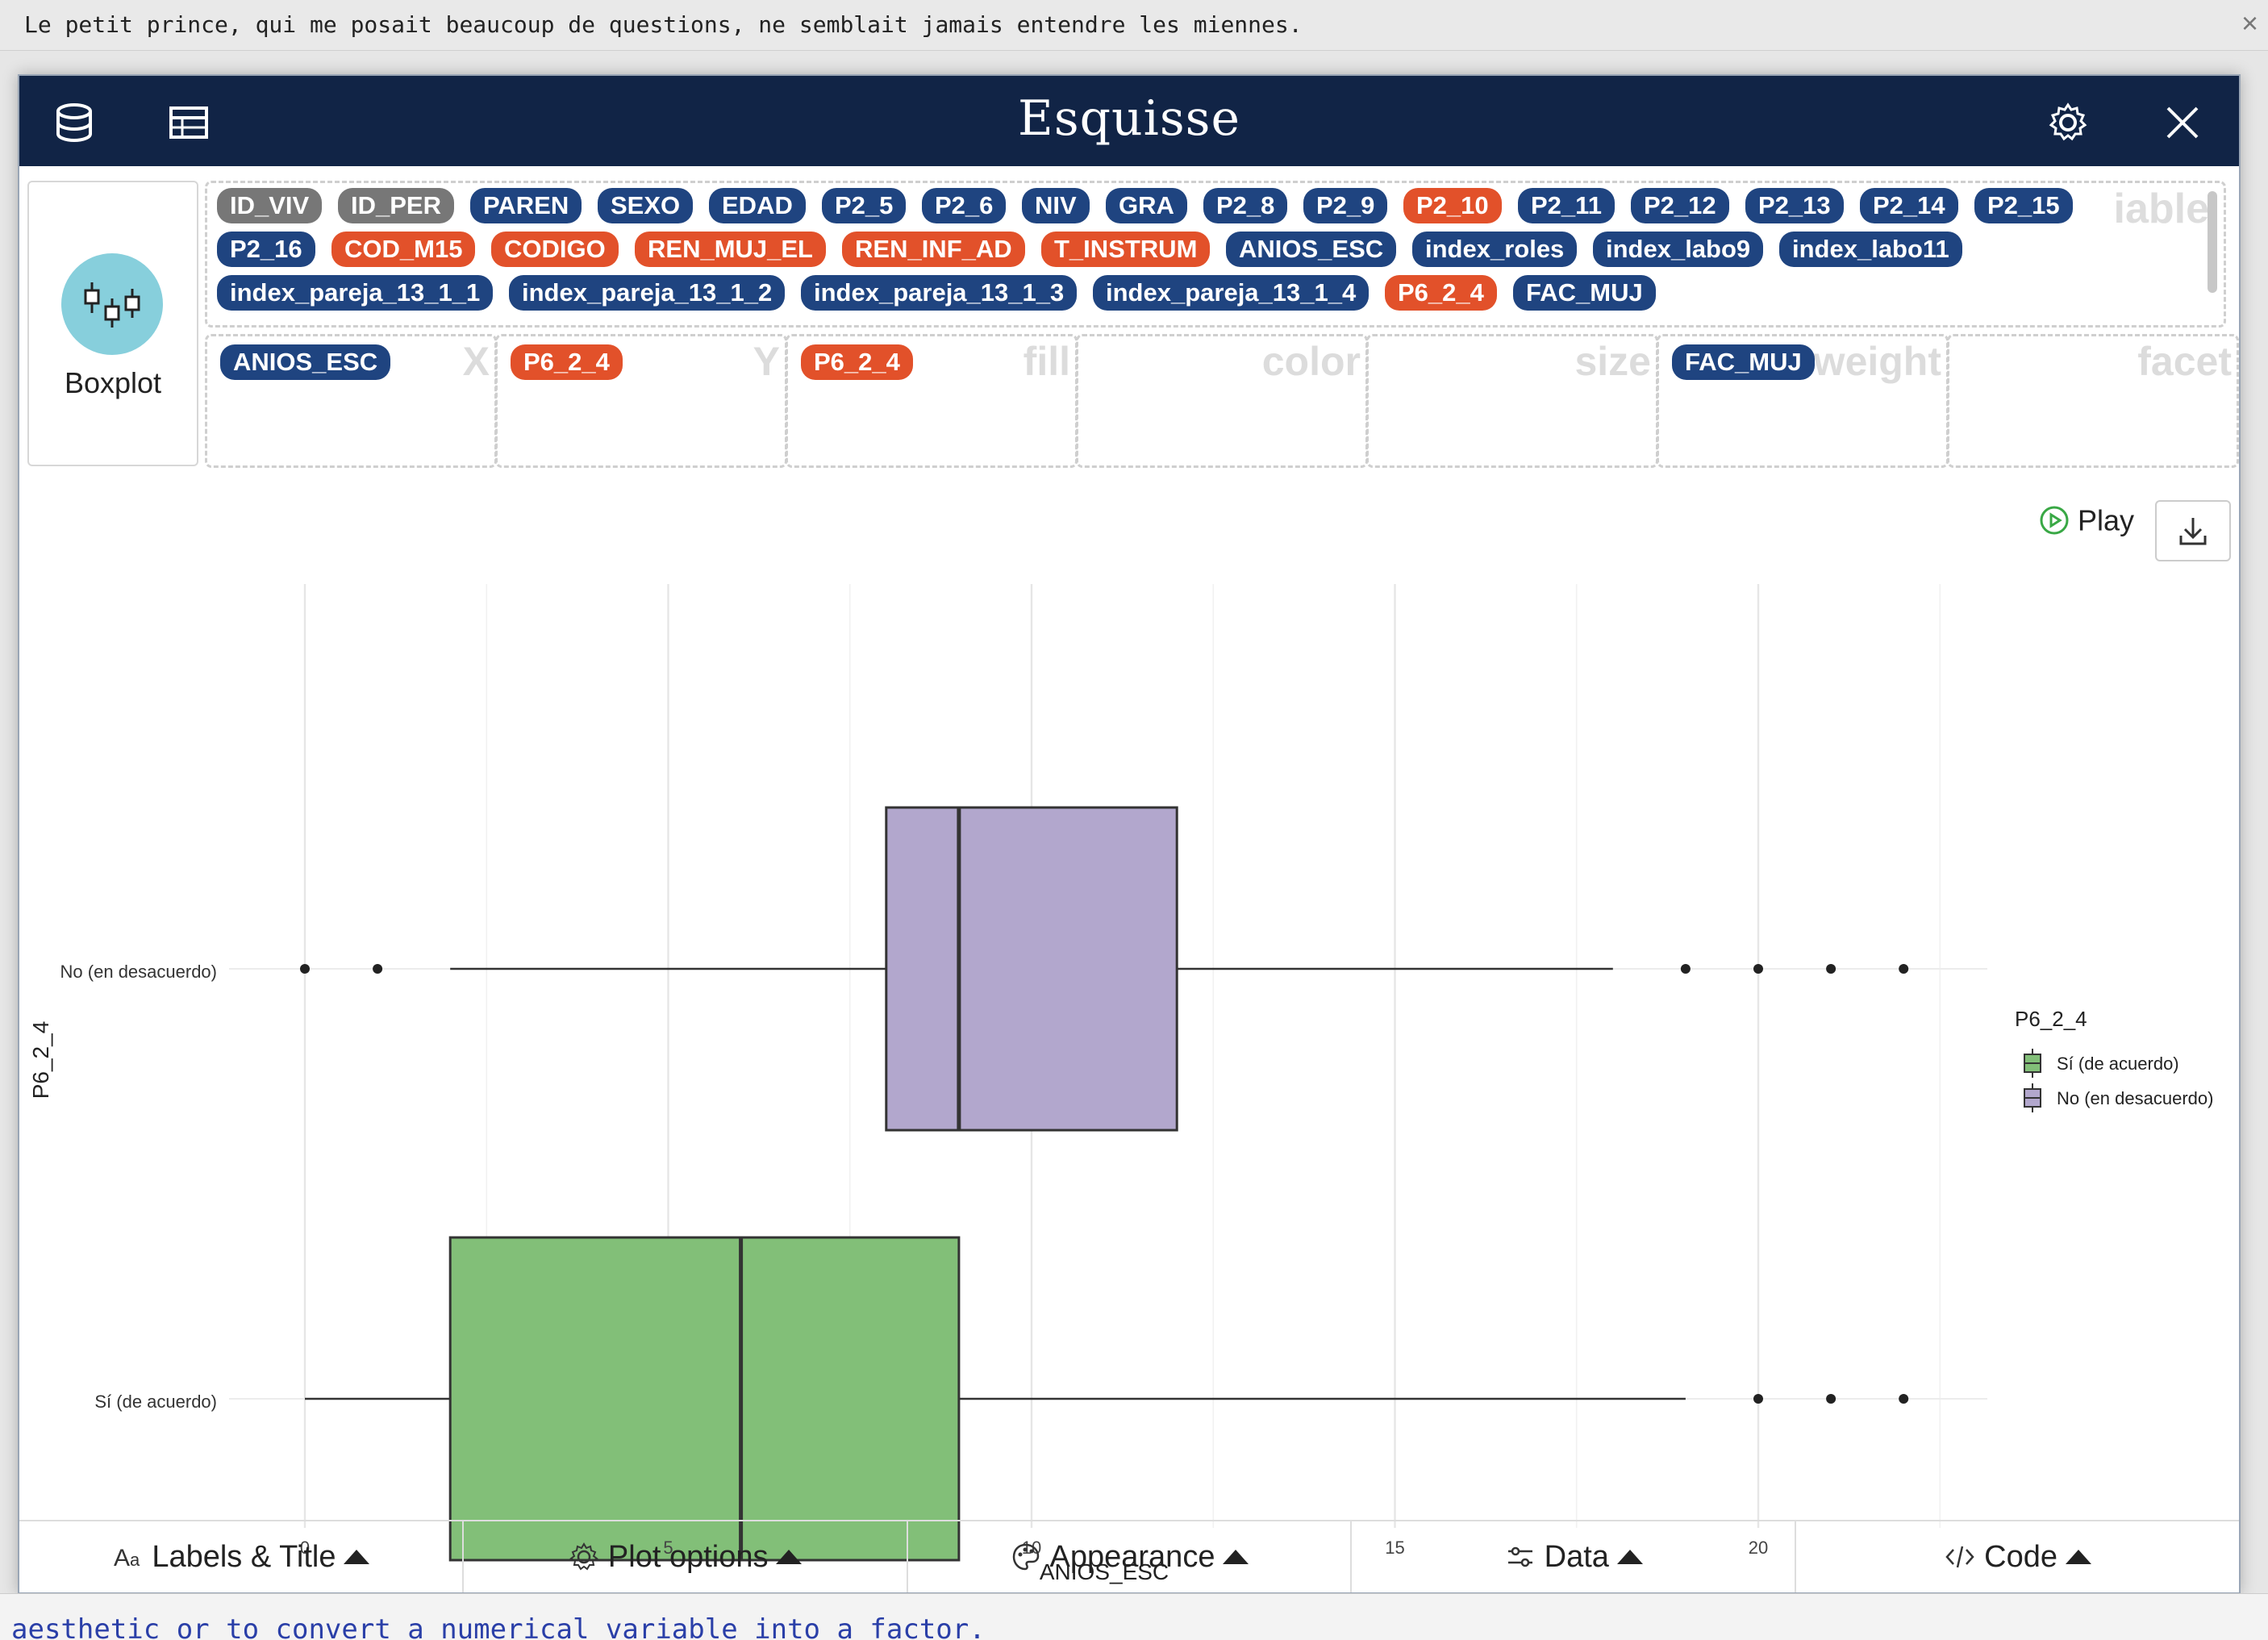 This screenshot has width=2268, height=1640. I want to click on tab-code: Code, so click(2017, 1556).